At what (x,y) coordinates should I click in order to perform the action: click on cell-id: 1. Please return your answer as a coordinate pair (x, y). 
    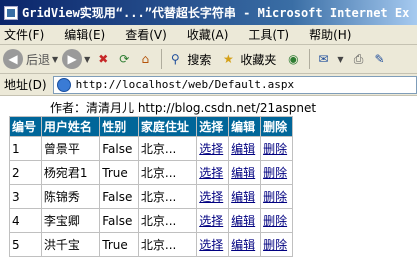
    Looking at the image, I should click on (25, 148).